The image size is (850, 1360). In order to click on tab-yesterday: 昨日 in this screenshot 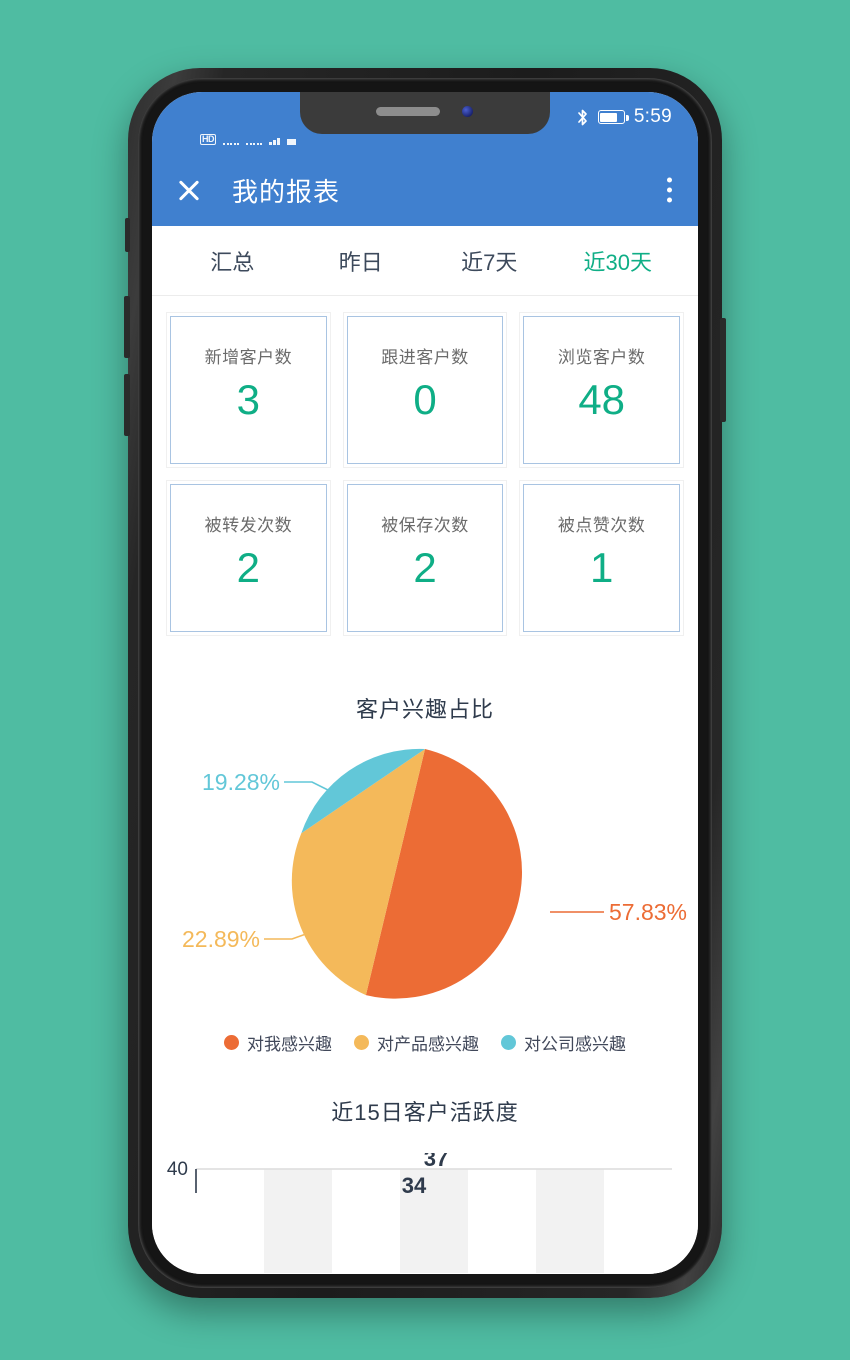, I will do `click(361, 261)`.